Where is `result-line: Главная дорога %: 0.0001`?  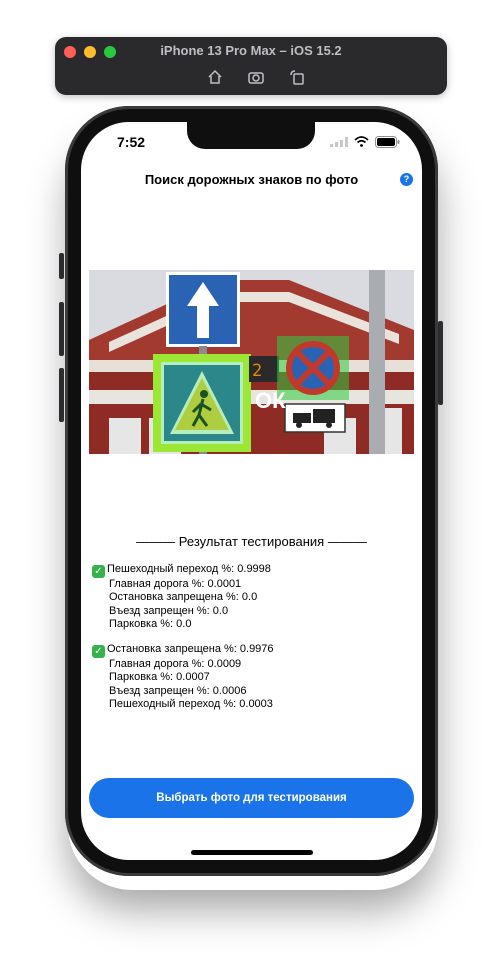 result-line: Главная дорога %: 0.0001 is located at coordinates (175, 584).